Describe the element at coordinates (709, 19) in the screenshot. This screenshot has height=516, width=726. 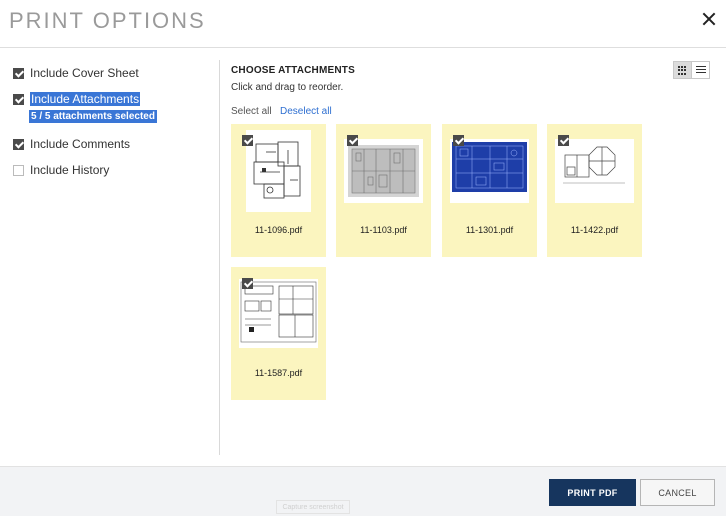
I see `close-icon` at that location.